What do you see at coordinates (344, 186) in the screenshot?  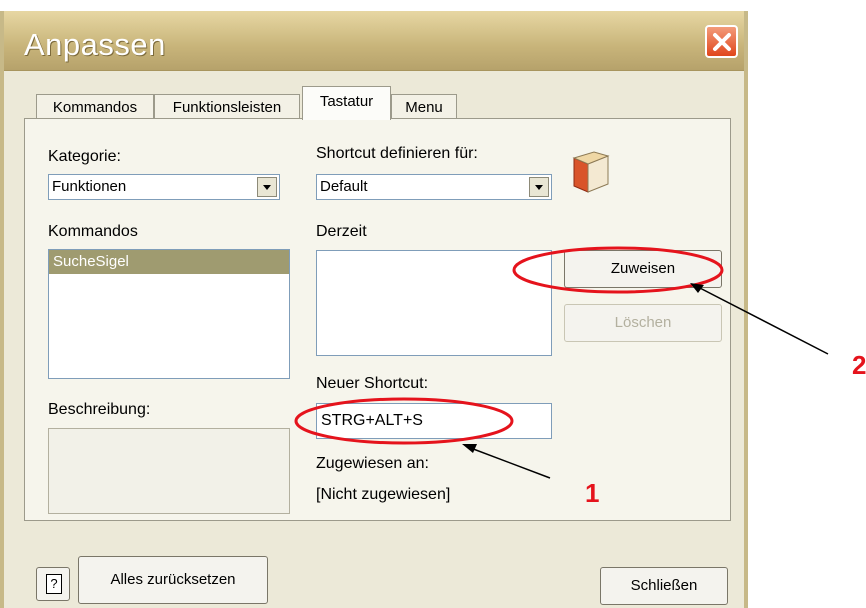 I see `shortcut-for-value: Default` at bounding box center [344, 186].